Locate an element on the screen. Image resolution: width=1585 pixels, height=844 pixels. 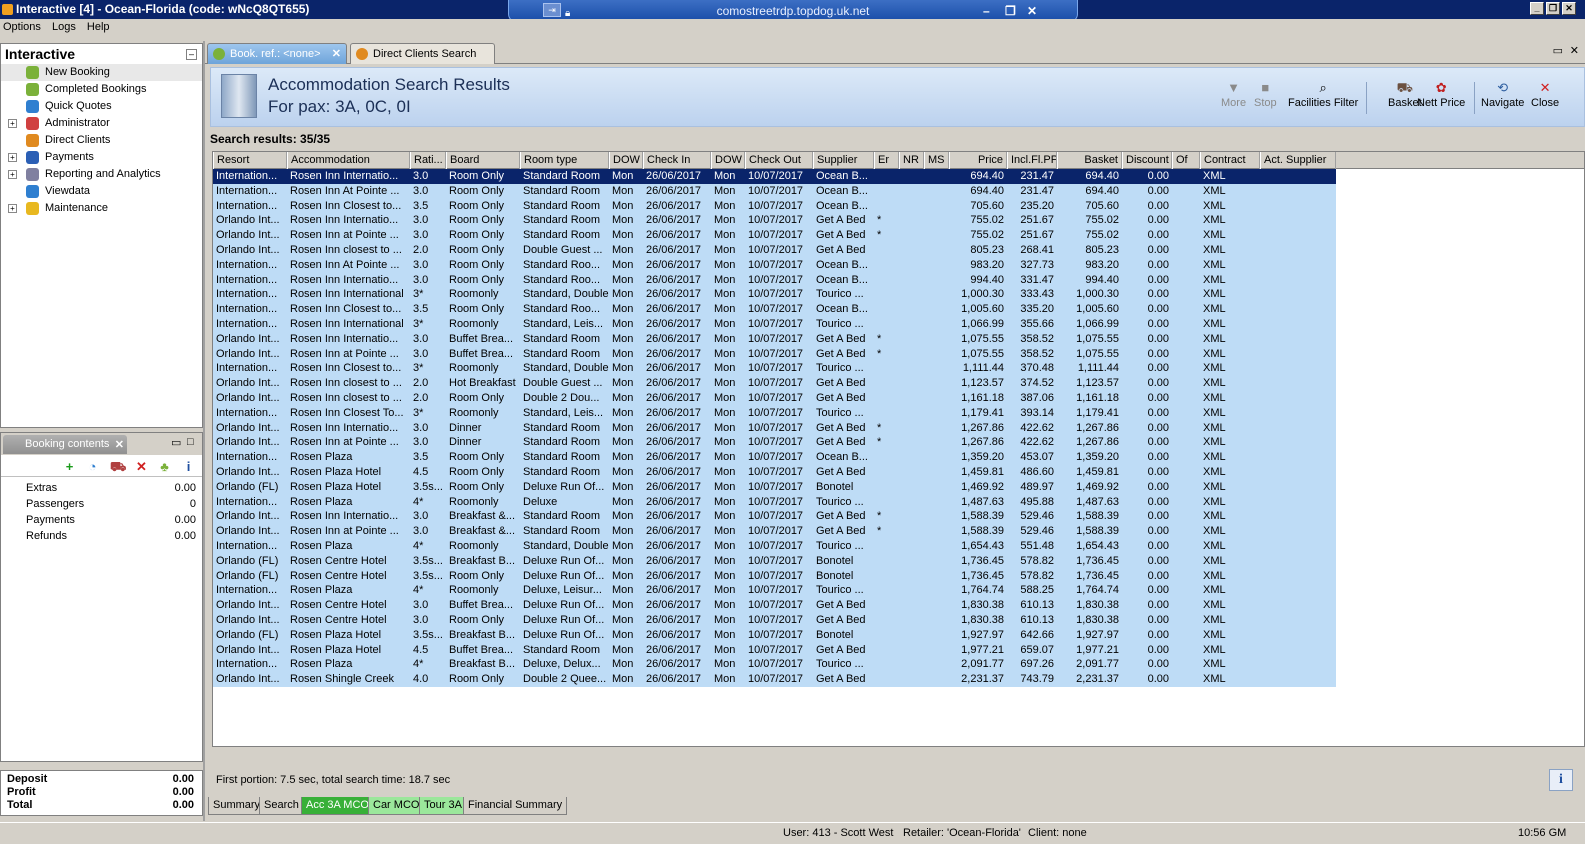
column-header: Contract is located at coordinates (1230, 160).